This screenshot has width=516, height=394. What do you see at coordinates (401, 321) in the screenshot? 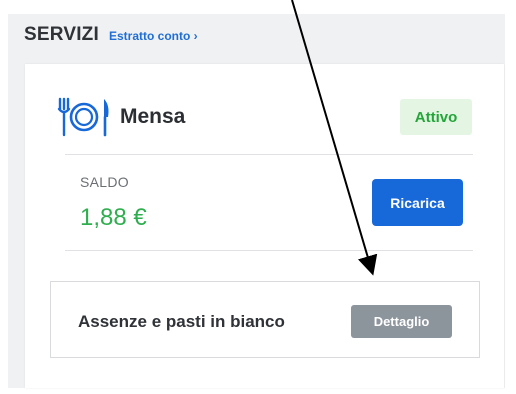
I see `detail-button: Dettaglio` at bounding box center [401, 321].